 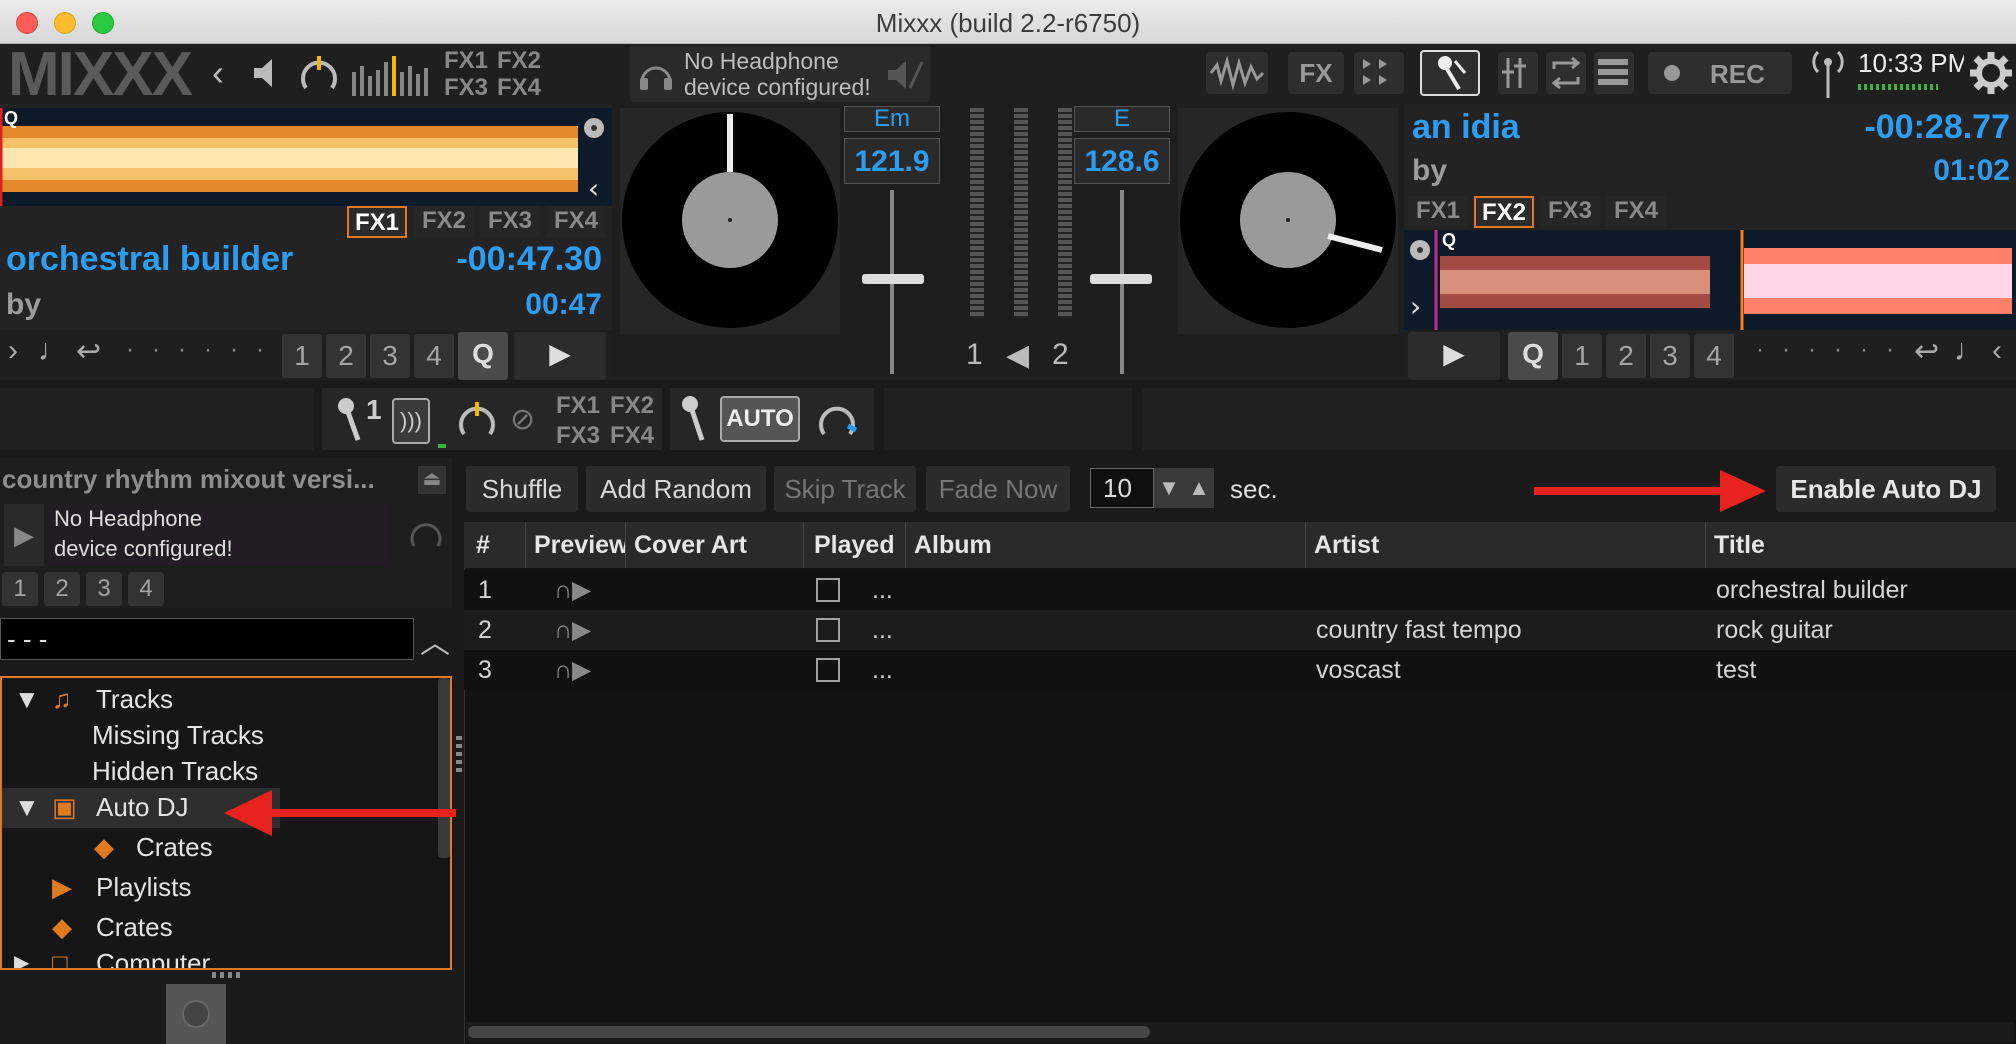 What do you see at coordinates (62, 589) in the screenshot?
I see `preview-hotcue-2: 2` at bounding box center [62, 589].